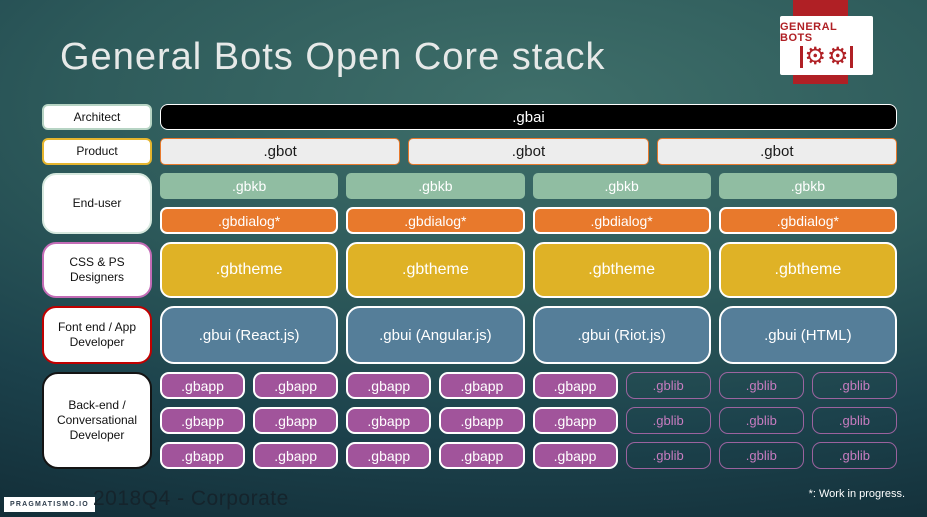  What do you see at coordinates (851, 57) in the screenshot?
I see `gear-axle-right` at bounding box center [851, 57].